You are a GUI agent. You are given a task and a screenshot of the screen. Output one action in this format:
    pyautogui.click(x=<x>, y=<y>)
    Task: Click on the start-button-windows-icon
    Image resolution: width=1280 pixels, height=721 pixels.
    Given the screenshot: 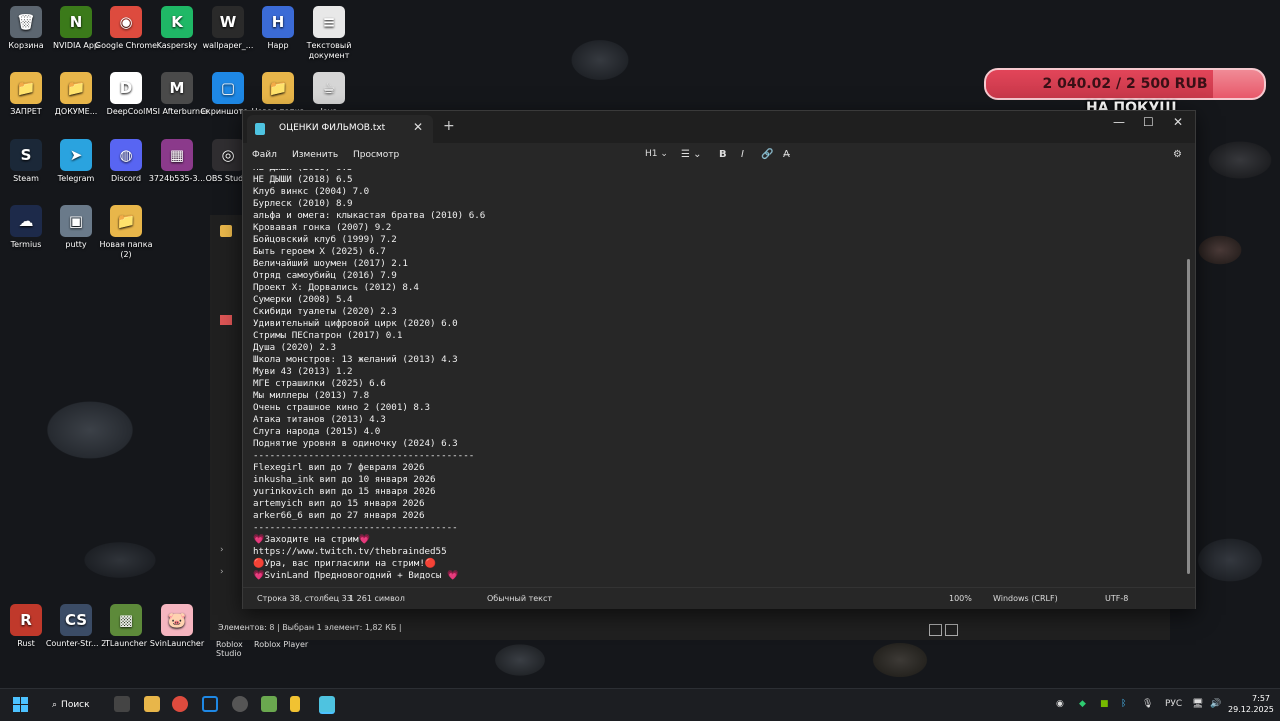 What is the action you would take?
    pyautogui.click(x=21, y=705)
    